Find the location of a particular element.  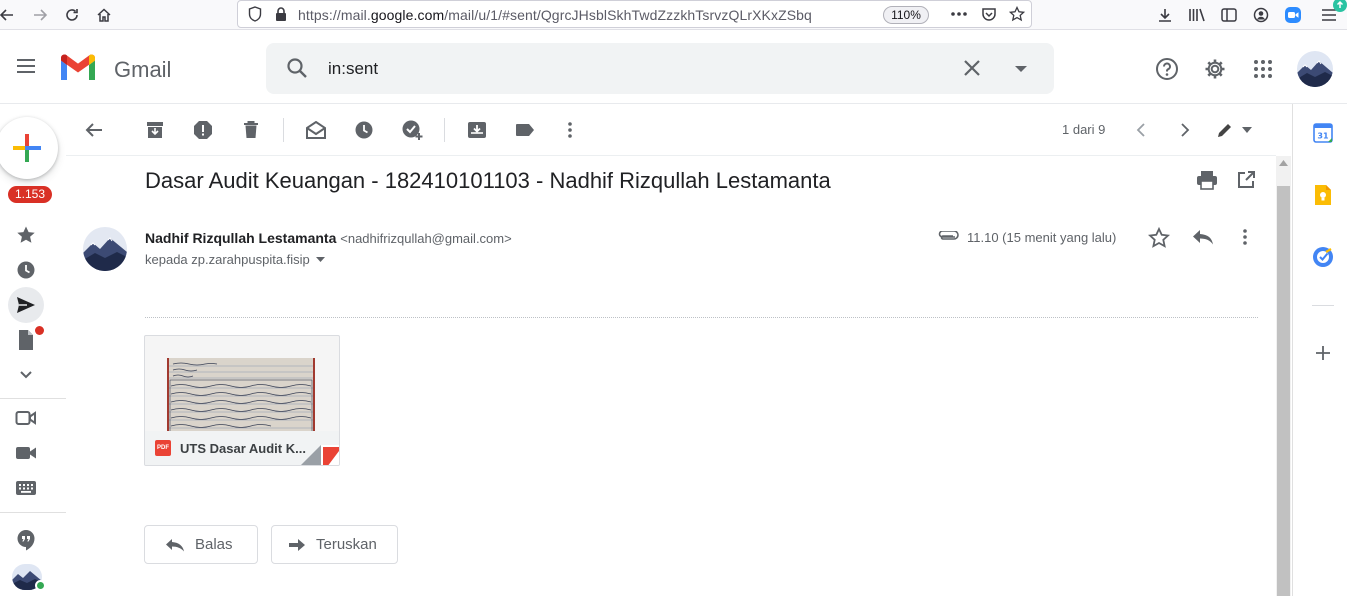

add-to-tasks-icon is located at coordinates (412, 130).